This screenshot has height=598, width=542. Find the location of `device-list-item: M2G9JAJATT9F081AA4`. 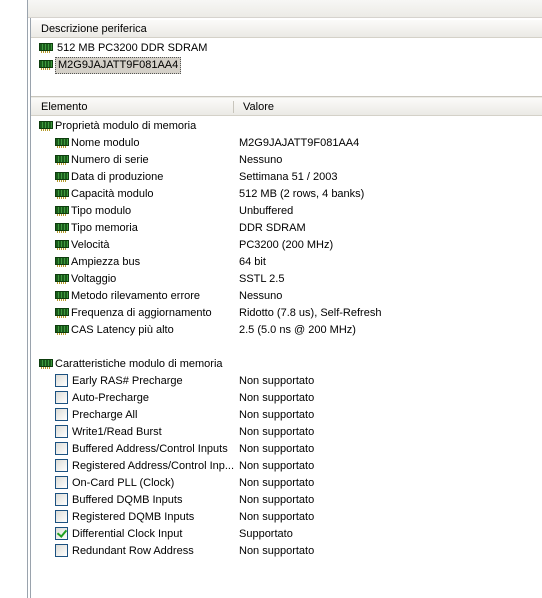

device-list-item: M2G9JAJATT9F081AA4 is located at coordinates (286, 65).